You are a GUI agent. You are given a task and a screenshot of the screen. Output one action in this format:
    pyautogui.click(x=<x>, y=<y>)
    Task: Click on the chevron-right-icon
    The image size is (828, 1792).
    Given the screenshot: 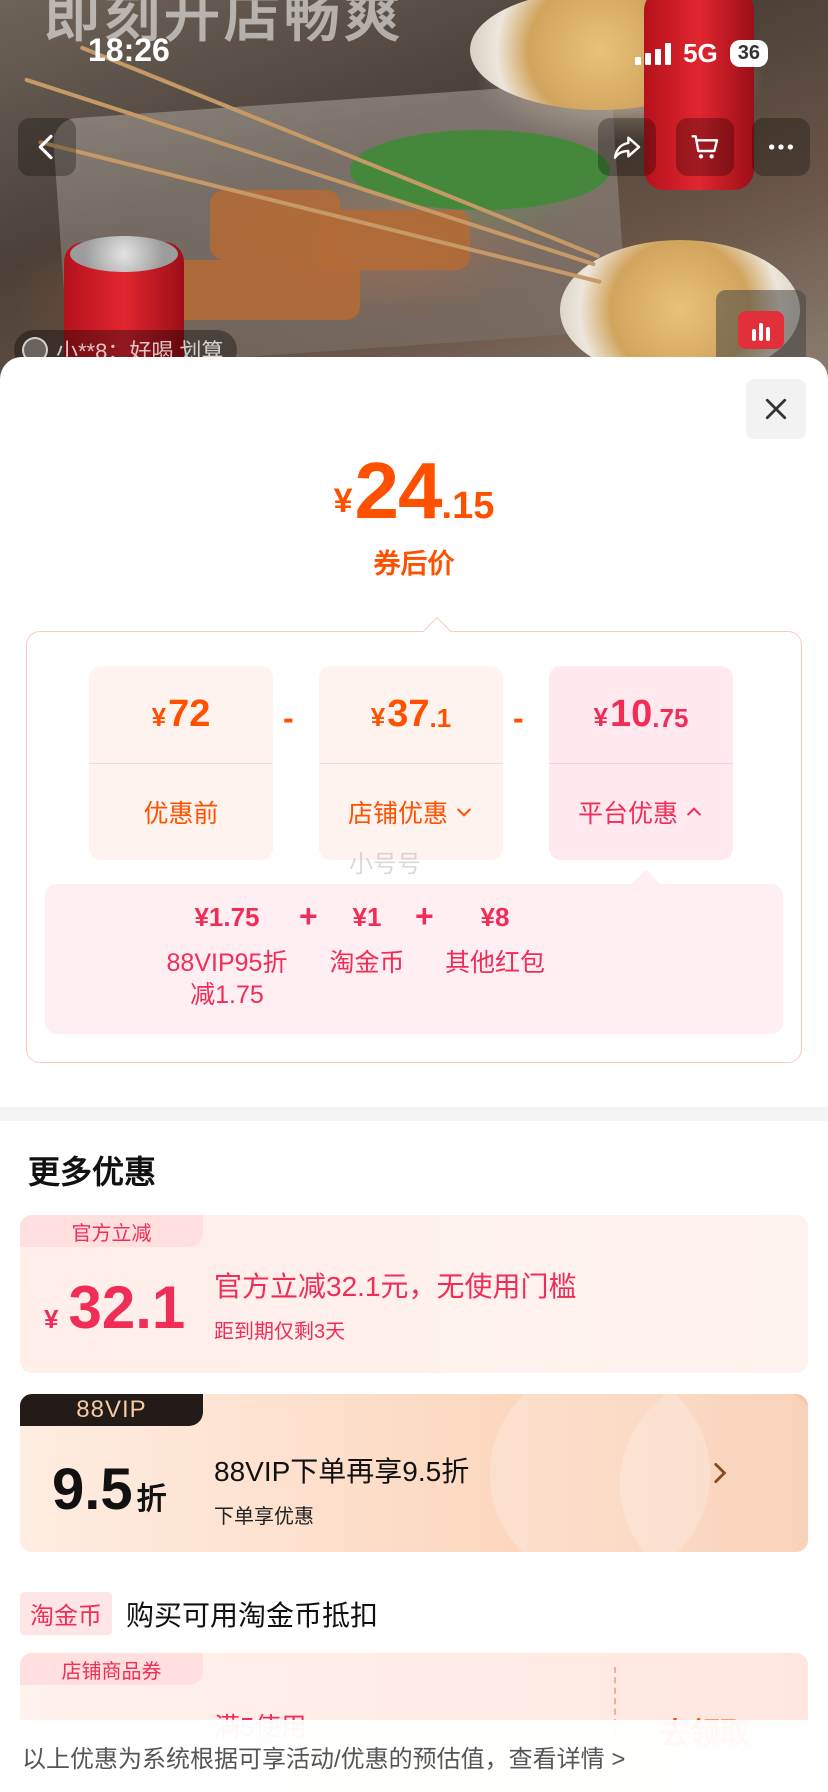 What is the action you would take?
    pyautogui.click(x=719, y=1473)
    